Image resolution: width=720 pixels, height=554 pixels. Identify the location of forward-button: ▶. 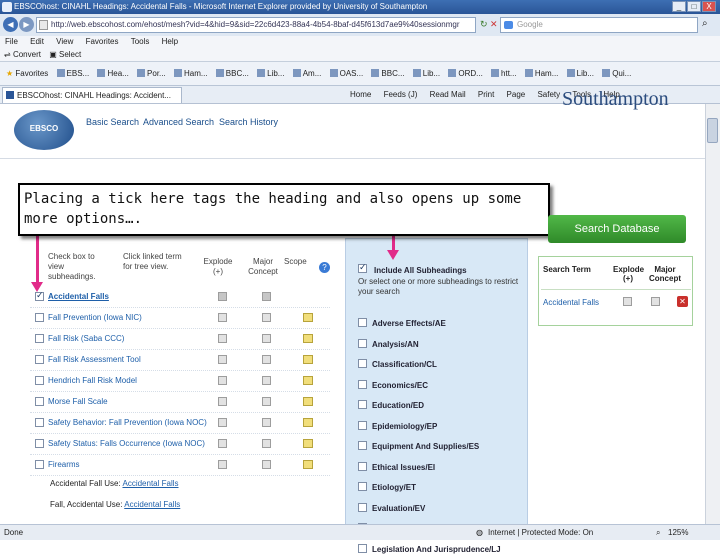
(26, 24).